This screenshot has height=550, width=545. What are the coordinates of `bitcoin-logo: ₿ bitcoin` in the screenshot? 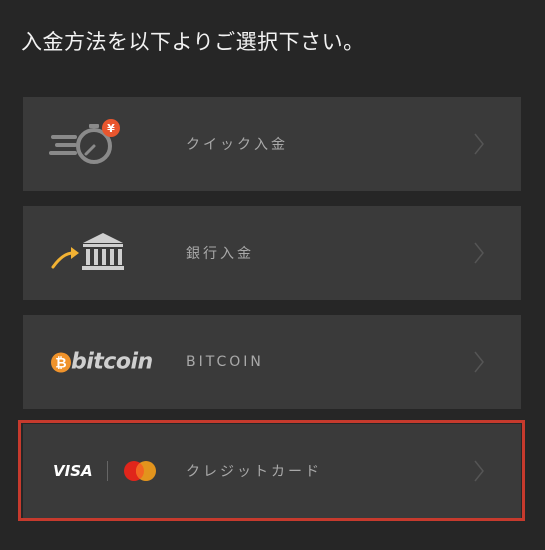 It's located at (102, 362).